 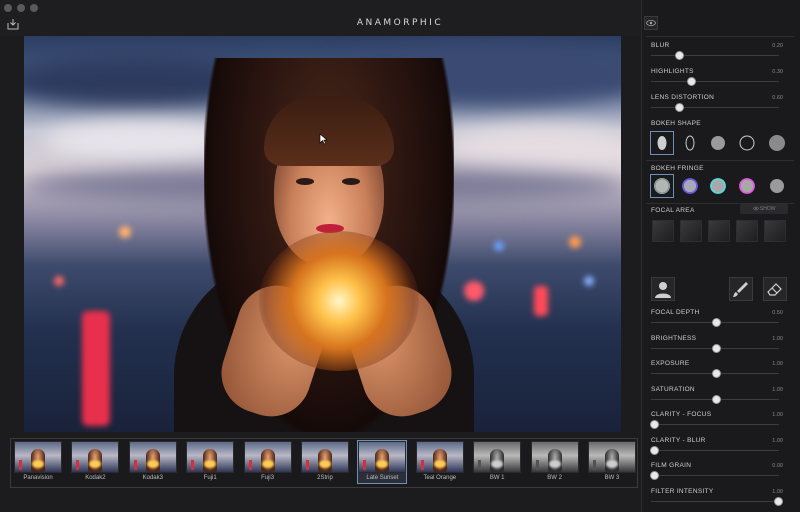 I want to click on filter-label: Late Sunset, so click(x=382, y=478).